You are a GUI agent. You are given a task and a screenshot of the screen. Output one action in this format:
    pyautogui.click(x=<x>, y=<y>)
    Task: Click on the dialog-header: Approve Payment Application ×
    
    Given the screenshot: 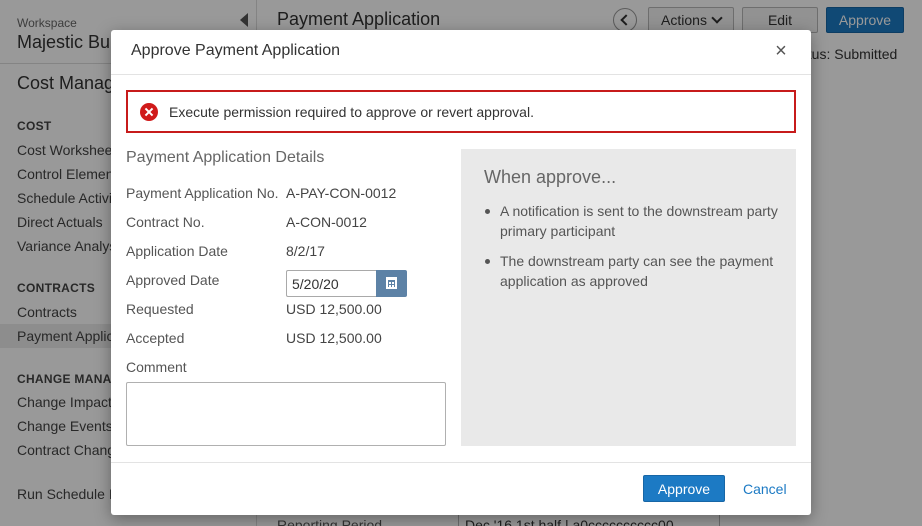 What is the action you would take?
    pyautogui.click(x=461, y=52)
    